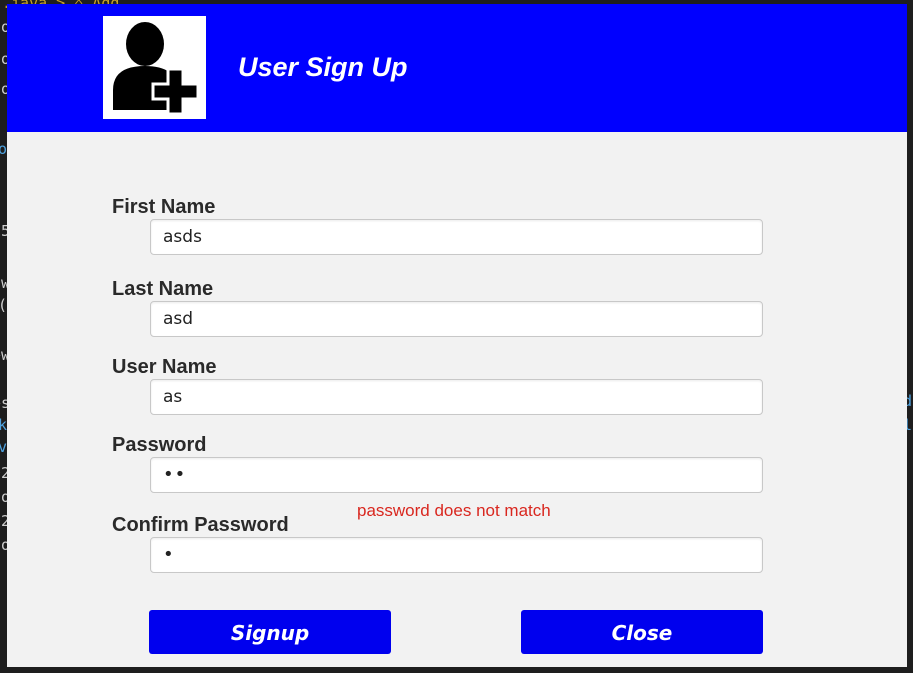 The height and width of the screenshot is (673, 913). What do you see at coordinates (454, 510) in the screenshot?
I see `password-error-message: password does not match` at bounding box center [454, 510].